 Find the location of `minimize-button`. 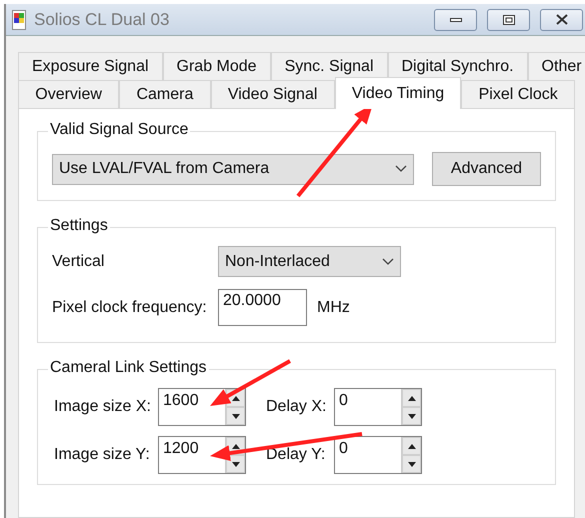

minimize-button is located at coordinates (455, 19).